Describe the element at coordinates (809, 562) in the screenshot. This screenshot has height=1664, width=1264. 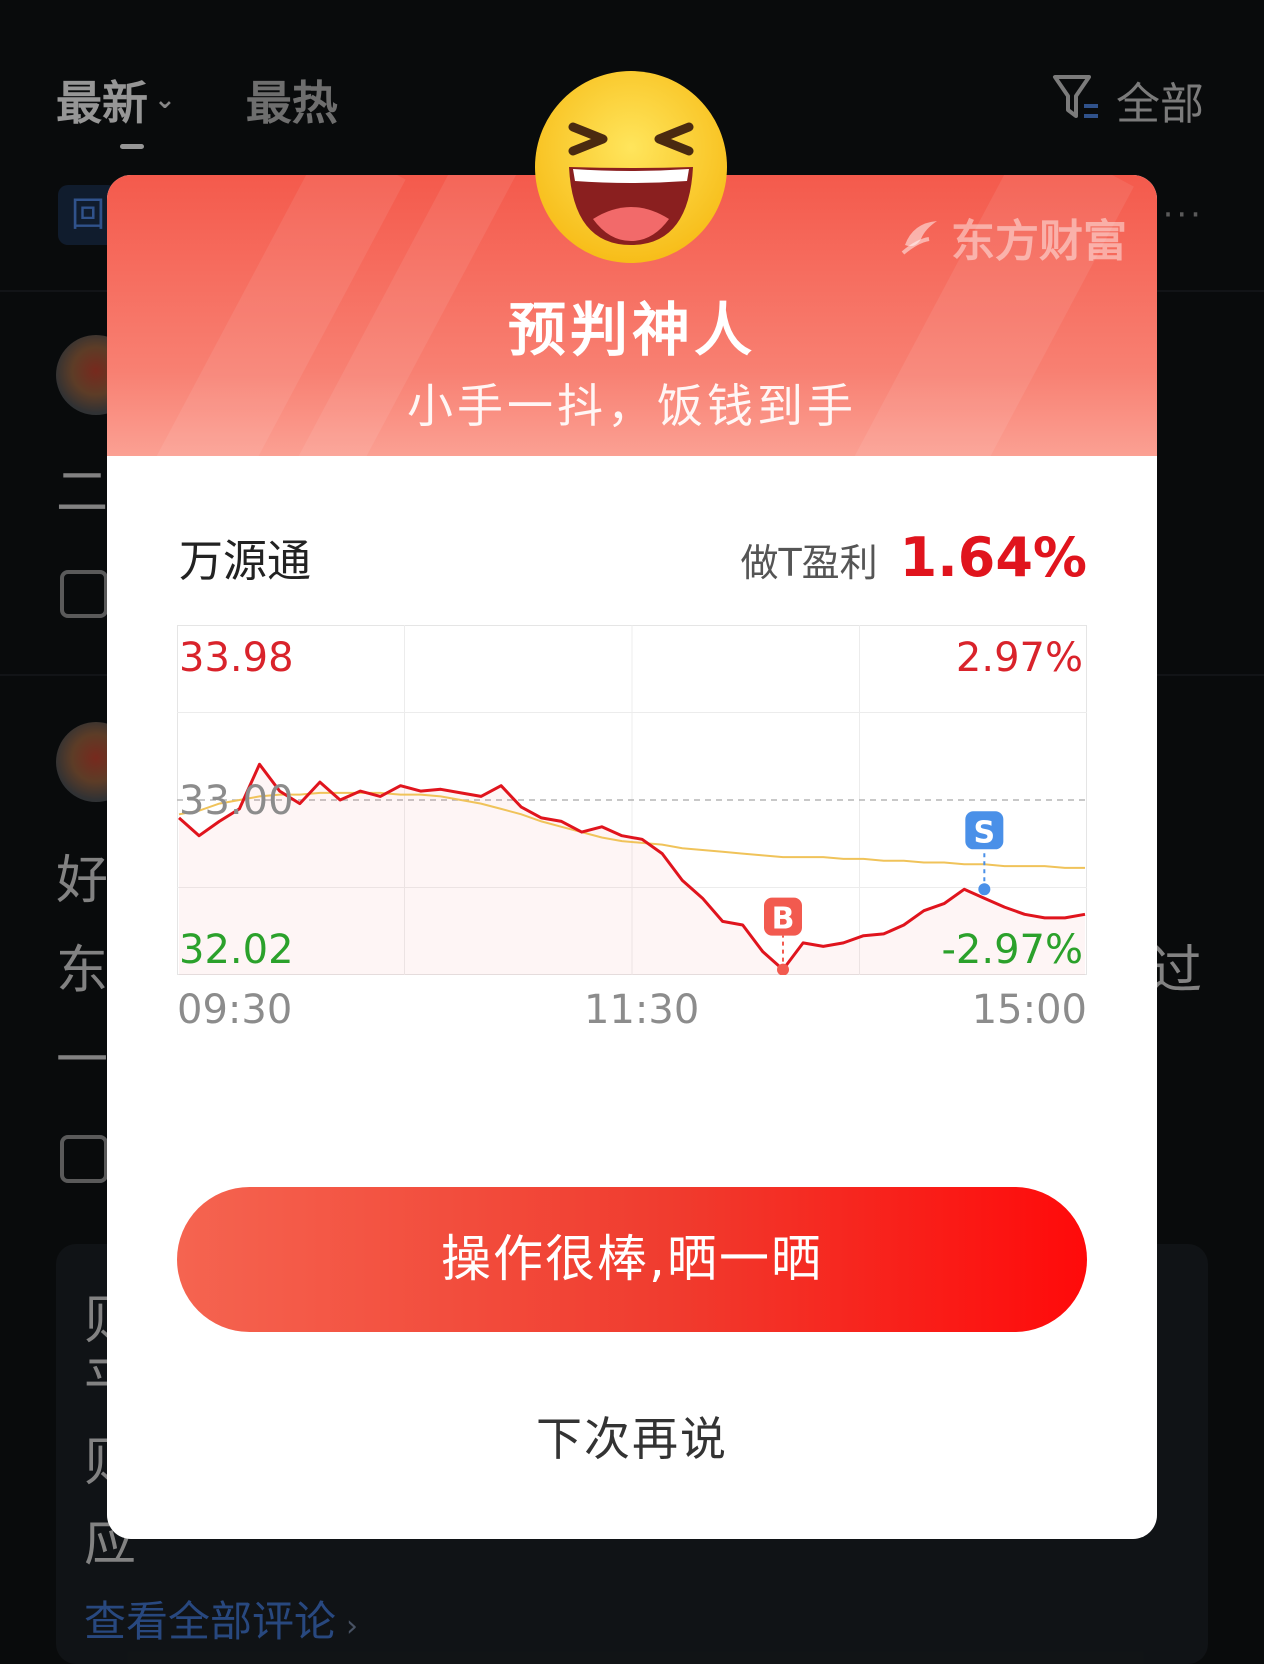
I see `profit-label: 做T盈利` at that location.